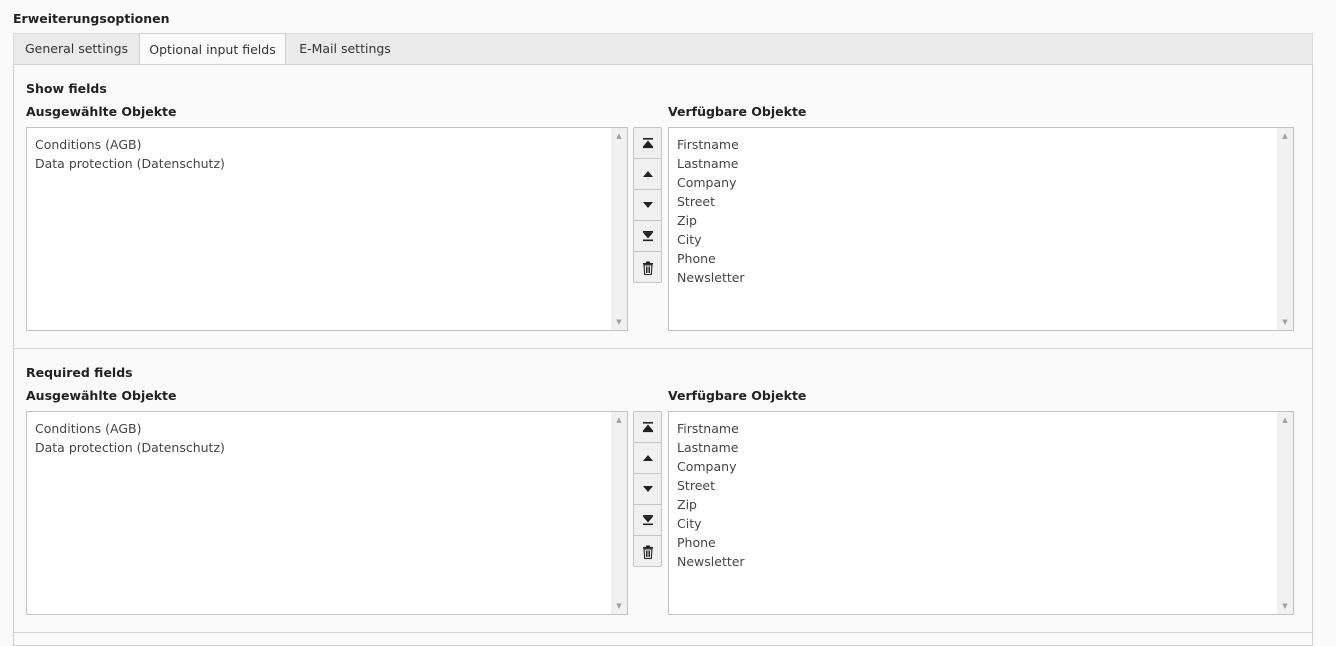  What do you see at coordinates (91, 18) in the screenshot?
I see `page-title: Erweiterungsoptionen` at bounding box center [91, 18].